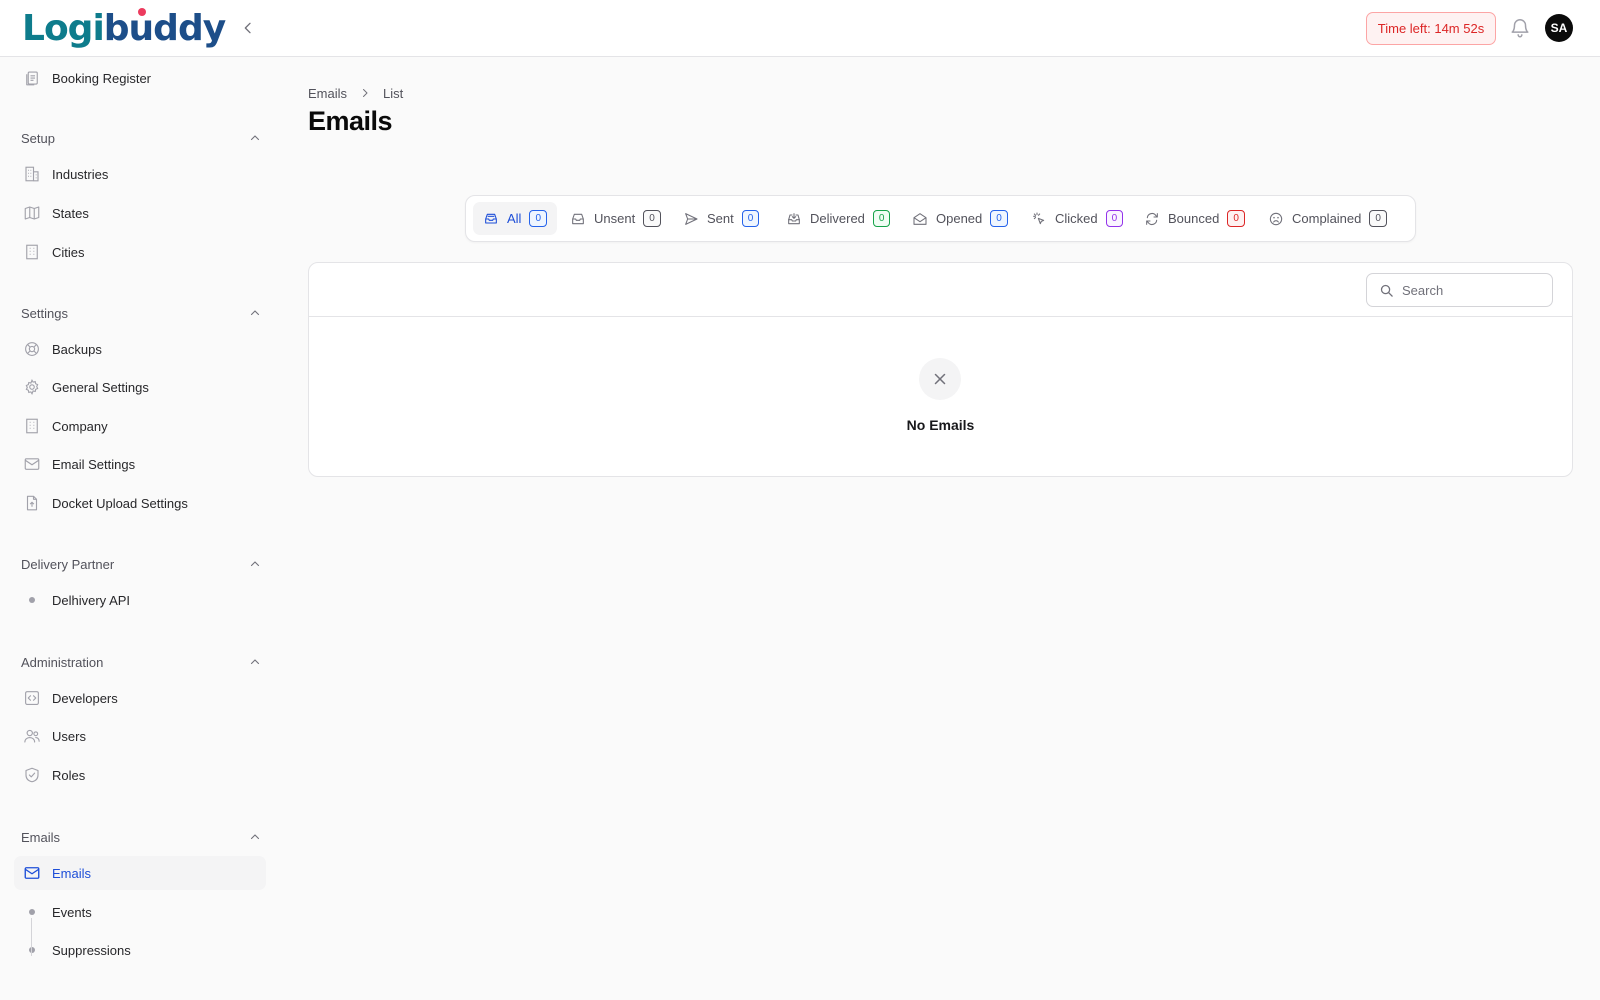  What do you see at coordinates (578, 218) in the screenshot?
I see `inbox-icon` at bounding box center [578, 218].